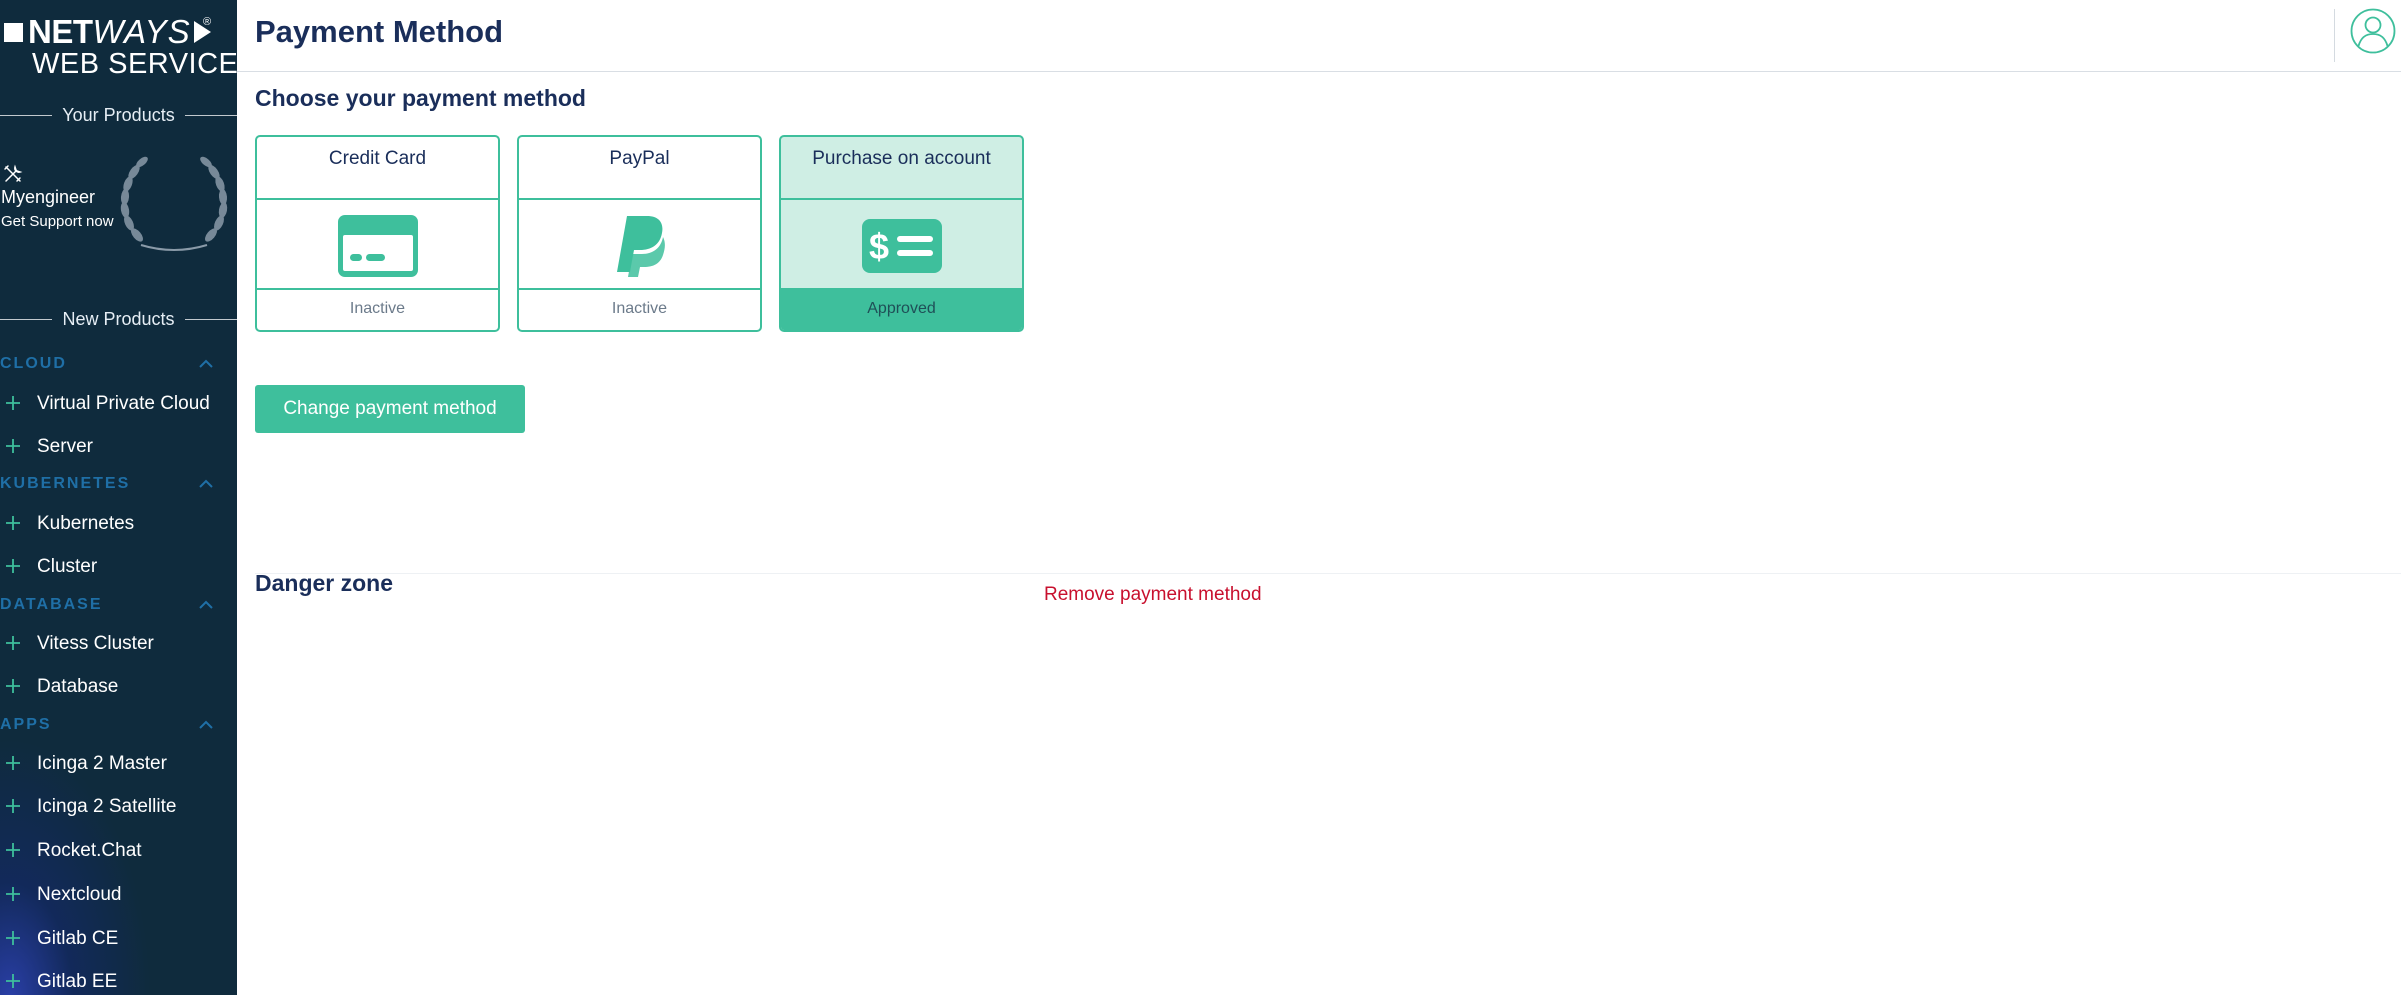 The image size is (2401, 995). I want to click on sidebar-item-nextcloud: Nextcloud, so click(118, 894).